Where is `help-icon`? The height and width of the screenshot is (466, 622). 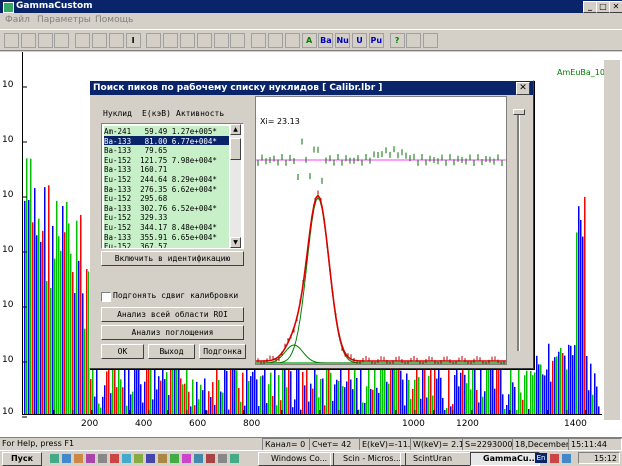 help-icon is located at coordinates (62, 40).